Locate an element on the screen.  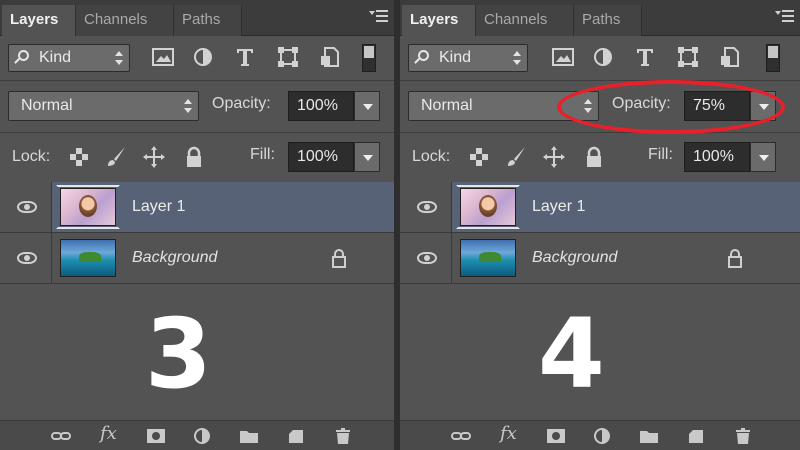
opacity-label: Opacity: is located at coordinates (241, 103).